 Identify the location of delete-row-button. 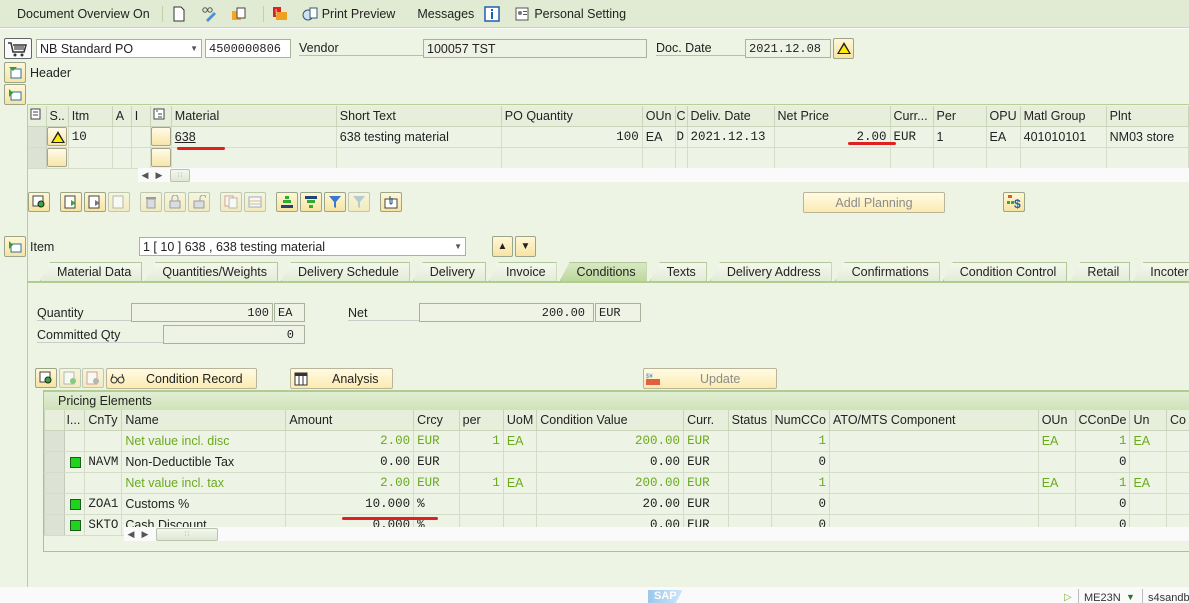
(93, 378).